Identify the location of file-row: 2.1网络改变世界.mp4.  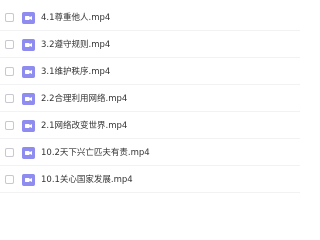
(150, 126).